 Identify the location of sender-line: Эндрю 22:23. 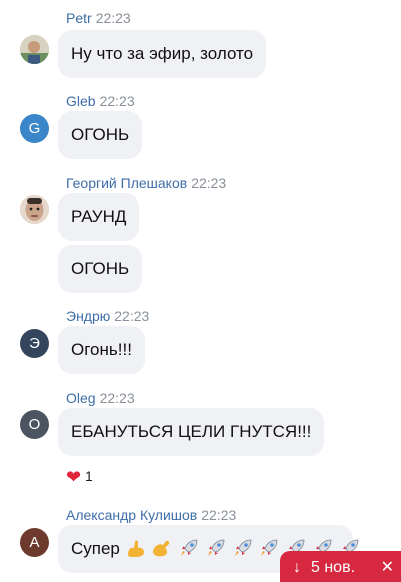
(107, 316).